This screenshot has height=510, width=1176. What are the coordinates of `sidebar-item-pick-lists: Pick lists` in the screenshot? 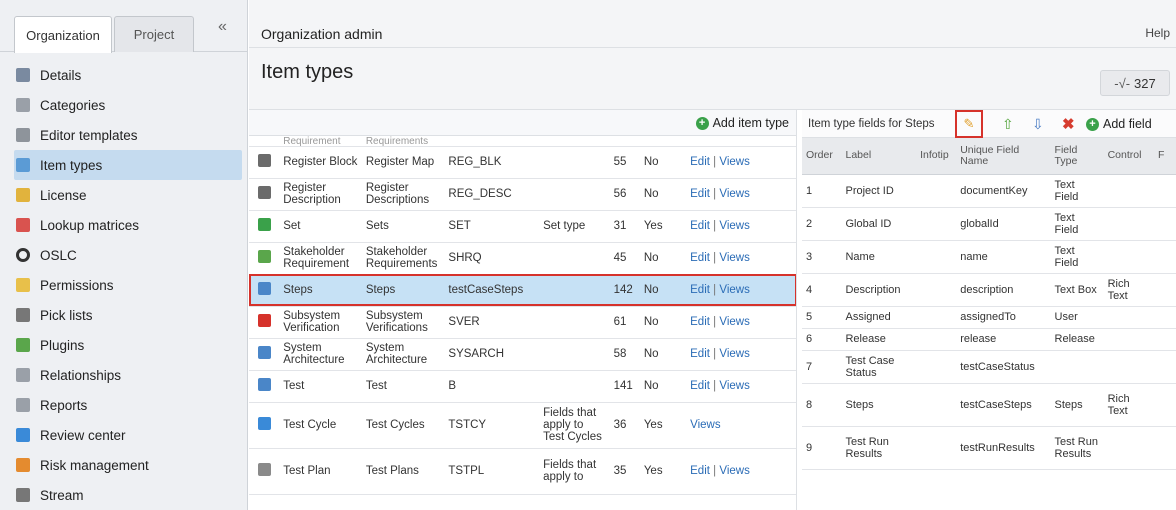 It's located at (123, 315).